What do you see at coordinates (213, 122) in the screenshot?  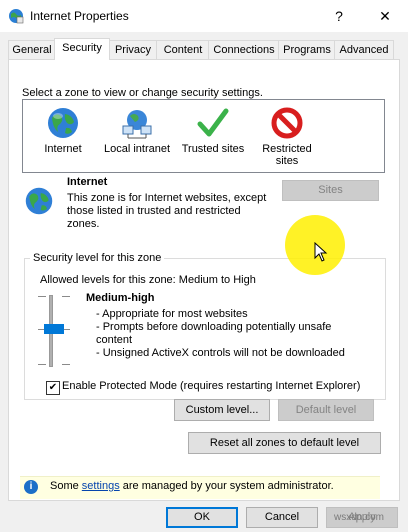 I see `checkmark-icon` at bounding box center [213, 122].